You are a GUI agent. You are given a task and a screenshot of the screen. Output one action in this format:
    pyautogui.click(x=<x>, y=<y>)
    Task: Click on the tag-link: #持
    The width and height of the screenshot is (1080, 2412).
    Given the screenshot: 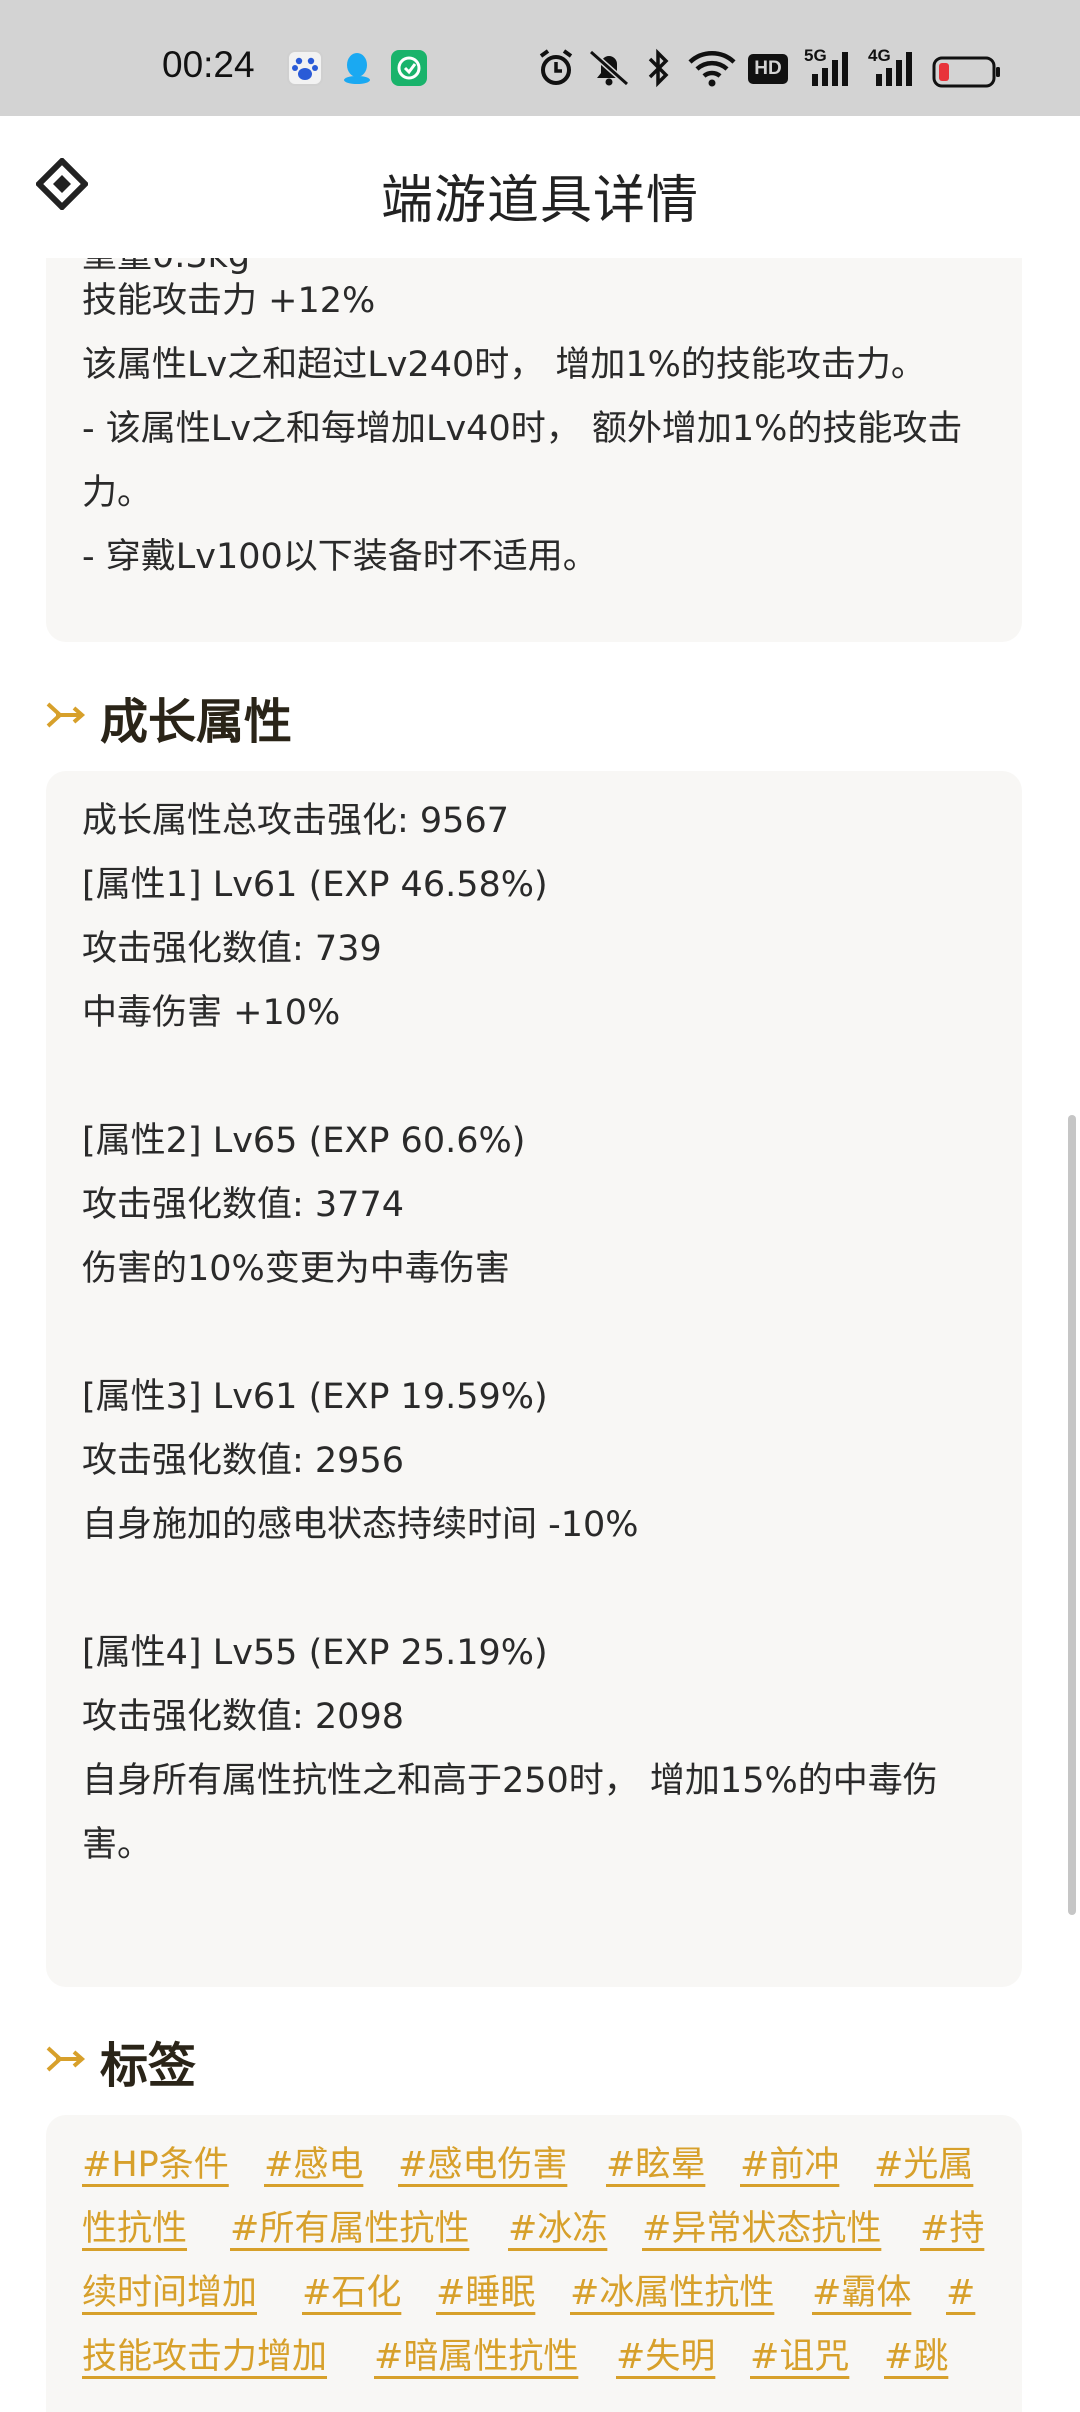 What is the action you would take?
    pyautogui.click(x=952, y=2229)
    